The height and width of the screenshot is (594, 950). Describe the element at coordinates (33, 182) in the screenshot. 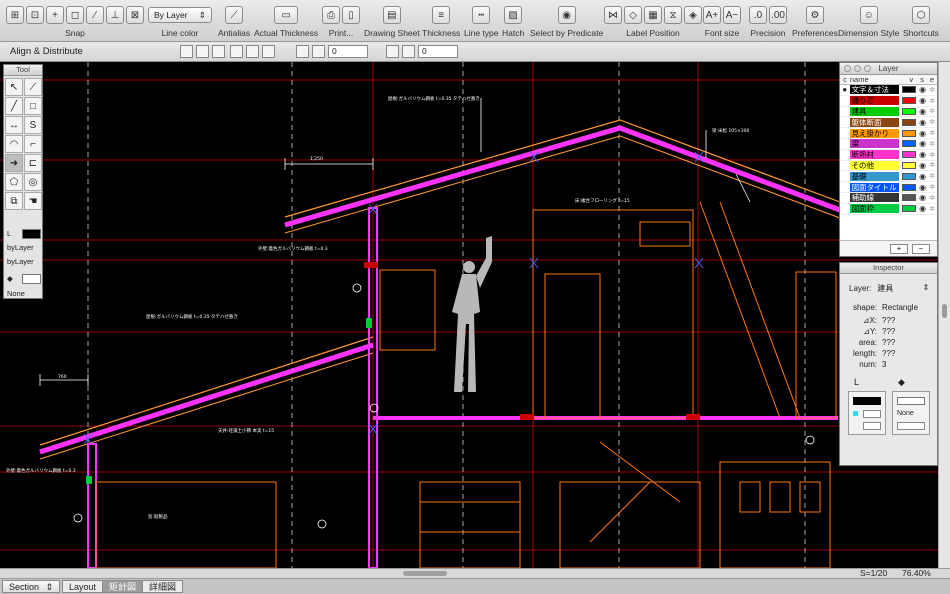

I see `circle-tool-icon: ◎` at that location.